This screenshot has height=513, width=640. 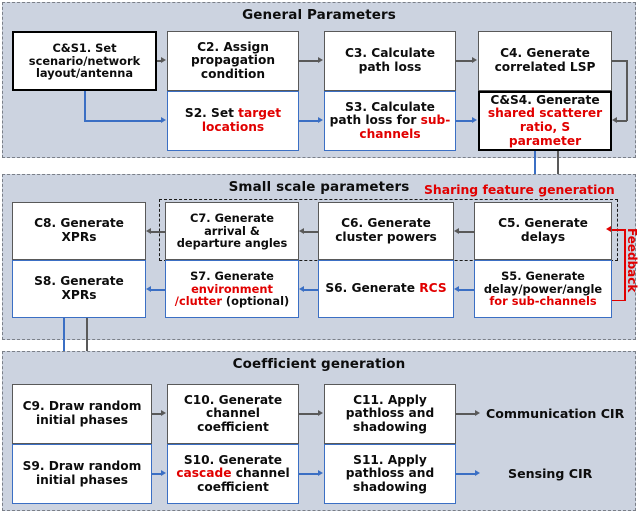 What do you see at coordinates (148, 230) in the screenshot?
I see `arrowhead-c8-in` at bounding box center [148, 230].